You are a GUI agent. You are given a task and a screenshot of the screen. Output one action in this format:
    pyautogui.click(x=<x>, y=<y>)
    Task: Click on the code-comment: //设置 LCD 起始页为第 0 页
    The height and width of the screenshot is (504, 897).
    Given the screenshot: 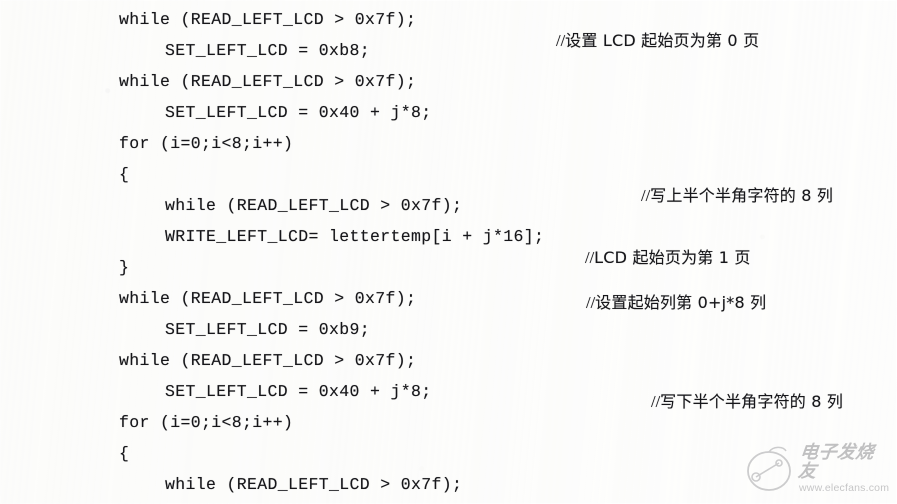 What is the action you would take?
    pyautogui.click(x=657, y=41)
    